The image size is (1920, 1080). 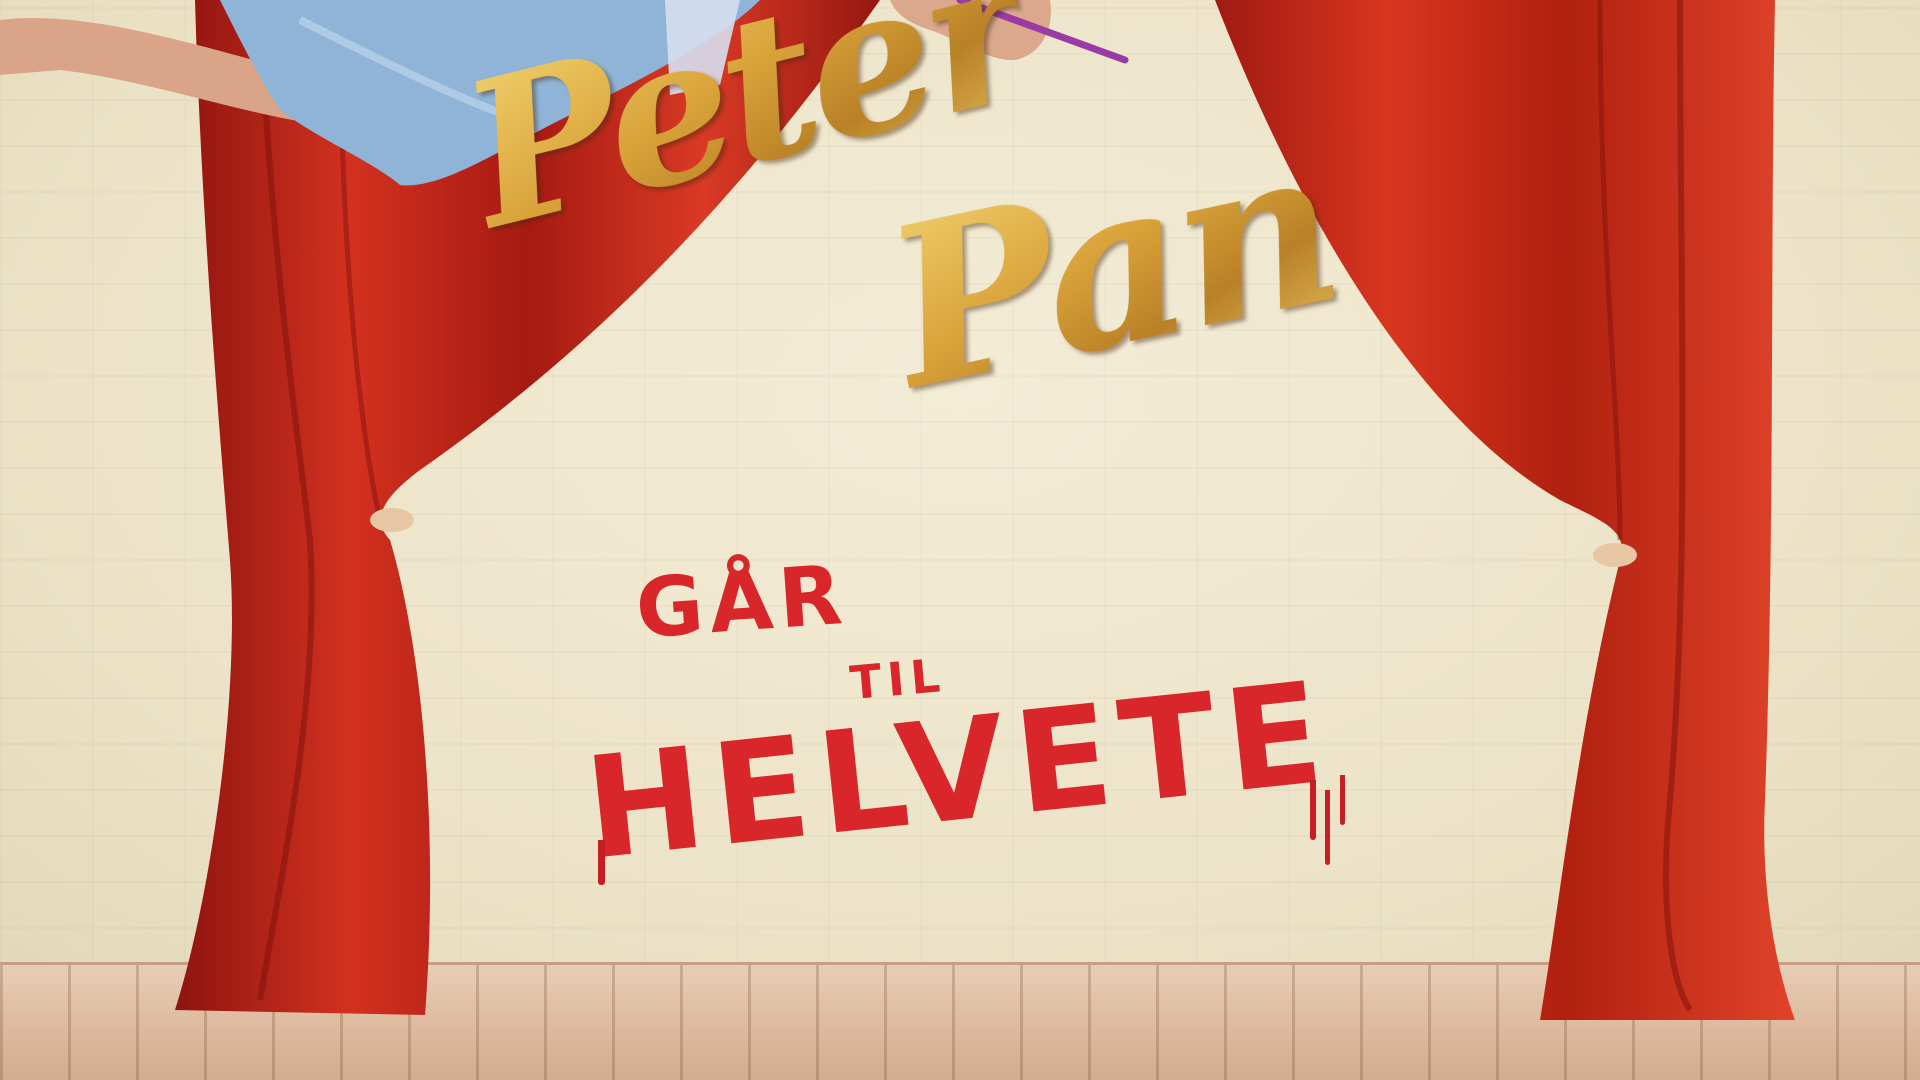 I want to click on flying-fairy-figure, so click(x=564, y=93).